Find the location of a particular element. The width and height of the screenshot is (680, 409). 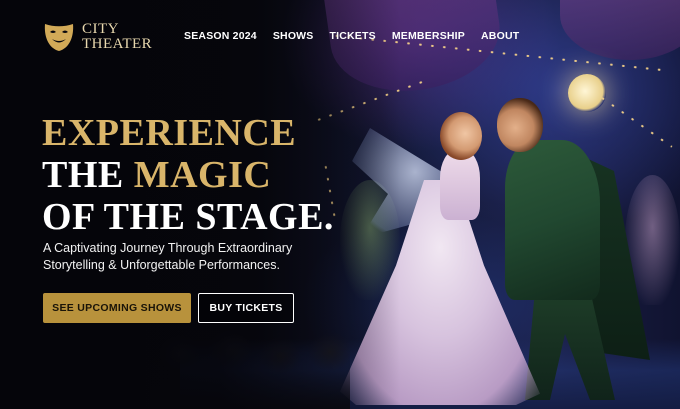

hero-headline: EXPERIENCE THE MAGIC OF THE STAGE. is located at coordinates (188, 175).